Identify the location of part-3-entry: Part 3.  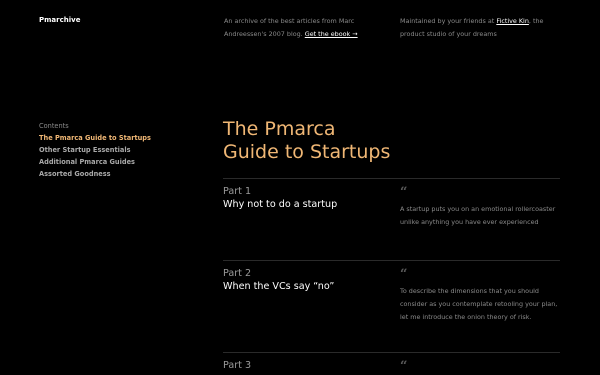
(237, 366).